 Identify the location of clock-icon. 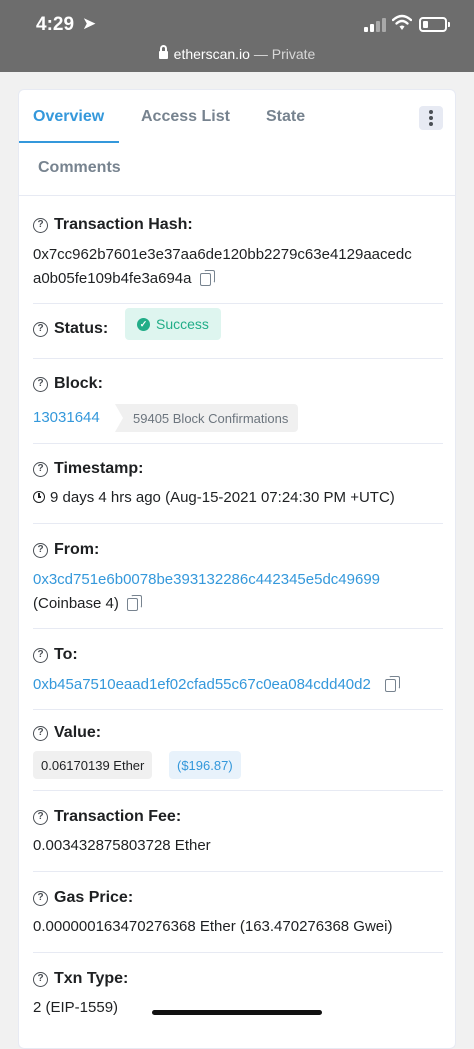
(39, 497).